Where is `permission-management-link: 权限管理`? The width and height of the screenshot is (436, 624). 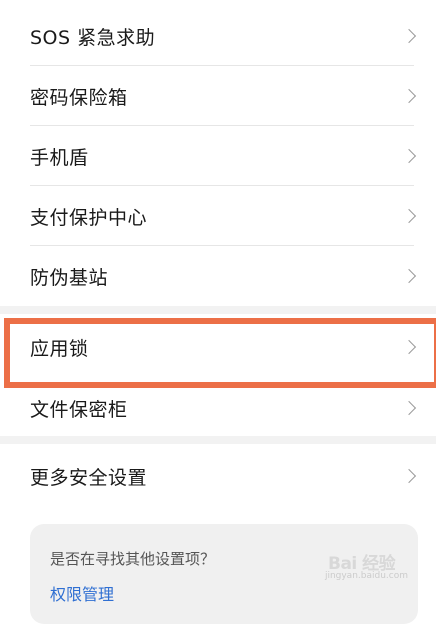
permission-management-link: 权限管理 is located at coordinates (82, 593).